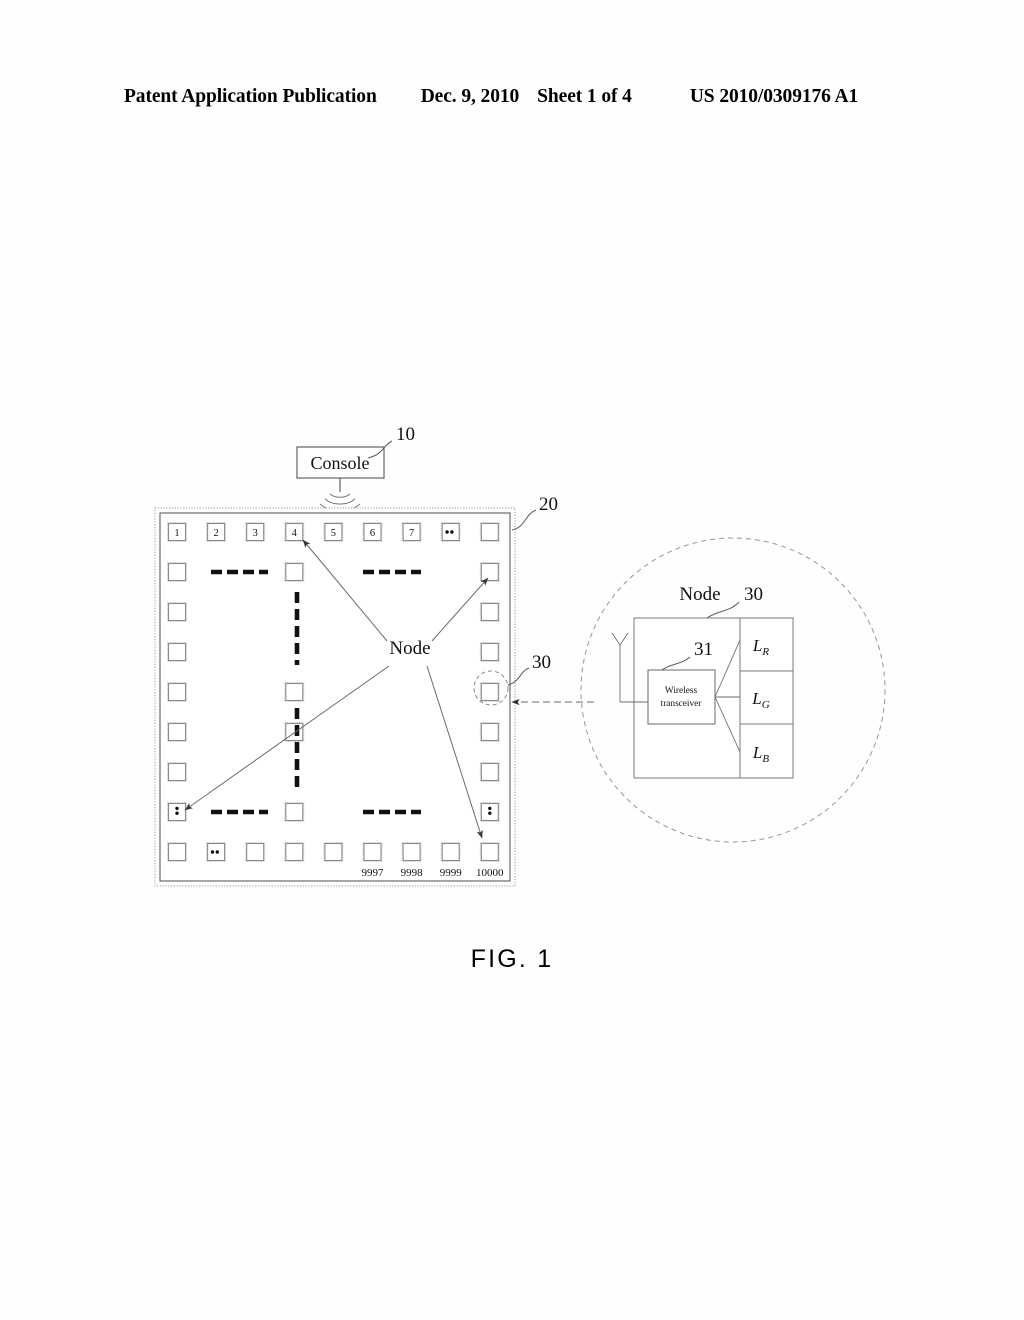 The image size is (1024, 1320). I want to click on bottom-column-number: 10000, so click(490, 873).